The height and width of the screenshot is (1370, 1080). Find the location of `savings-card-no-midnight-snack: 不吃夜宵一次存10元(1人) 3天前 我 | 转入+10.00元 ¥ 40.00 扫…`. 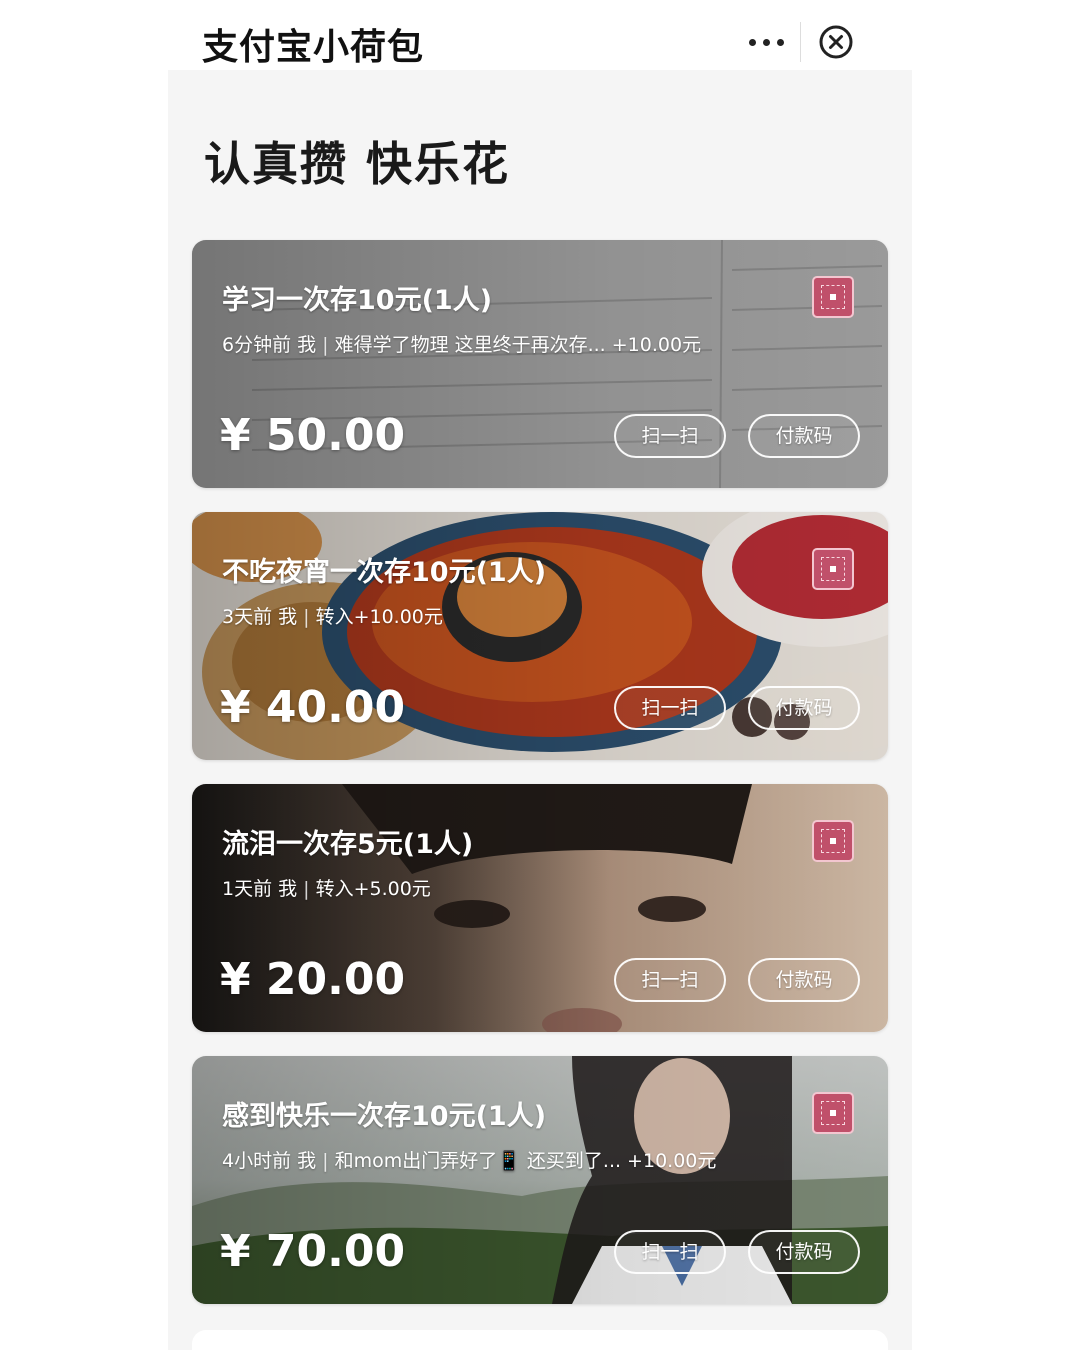

savings-card-no-midnight-snack: 不吃夜宵一次存10元(1人) 3天前 我 | 转入+10.00元 ¥ 40.00 扫… is located at coordinates (540, 636).